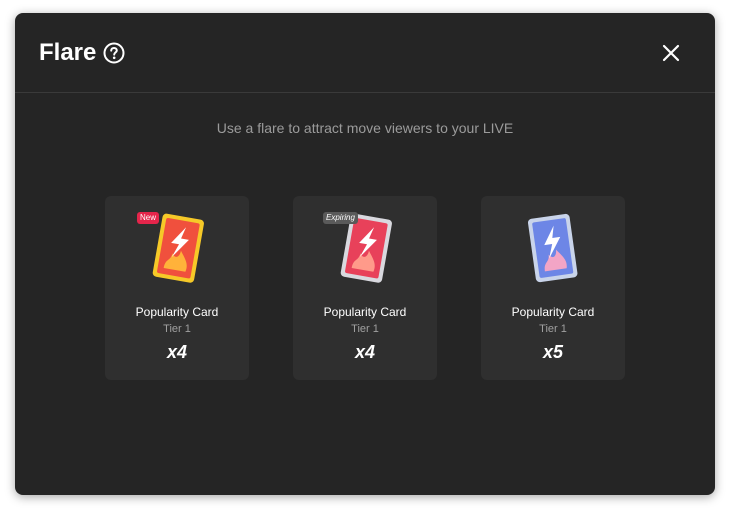 This screenshot has width=730, height=512. Describe the element at coordinates (114, 53) in the screenshot. I see `question-circle-icon` at that location.